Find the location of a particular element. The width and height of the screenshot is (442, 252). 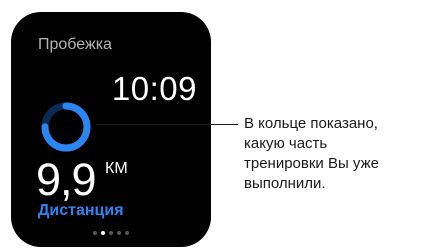

distance-value: 9,9 is located at coordinates (66, 179).